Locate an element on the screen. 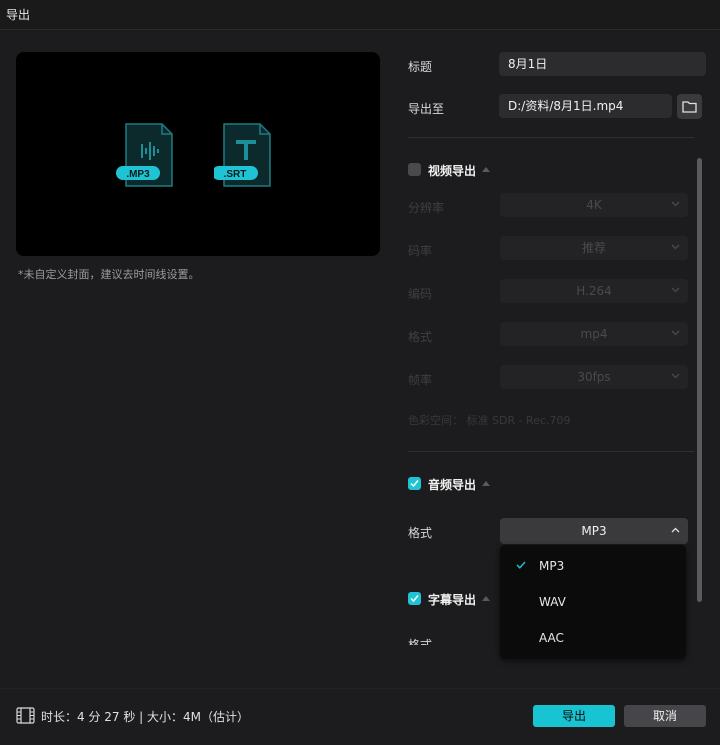 Image resolution: width=720 pixels, height=745 pixels. folder-icon is located at coordinates (689, 107).